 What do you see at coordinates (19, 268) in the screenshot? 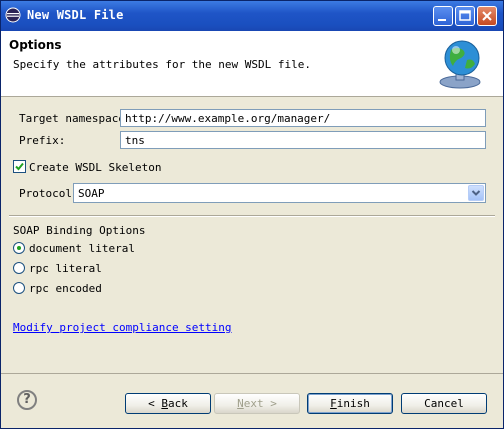
I see `radio-rpc-literal` at bounding box center [19, 268].